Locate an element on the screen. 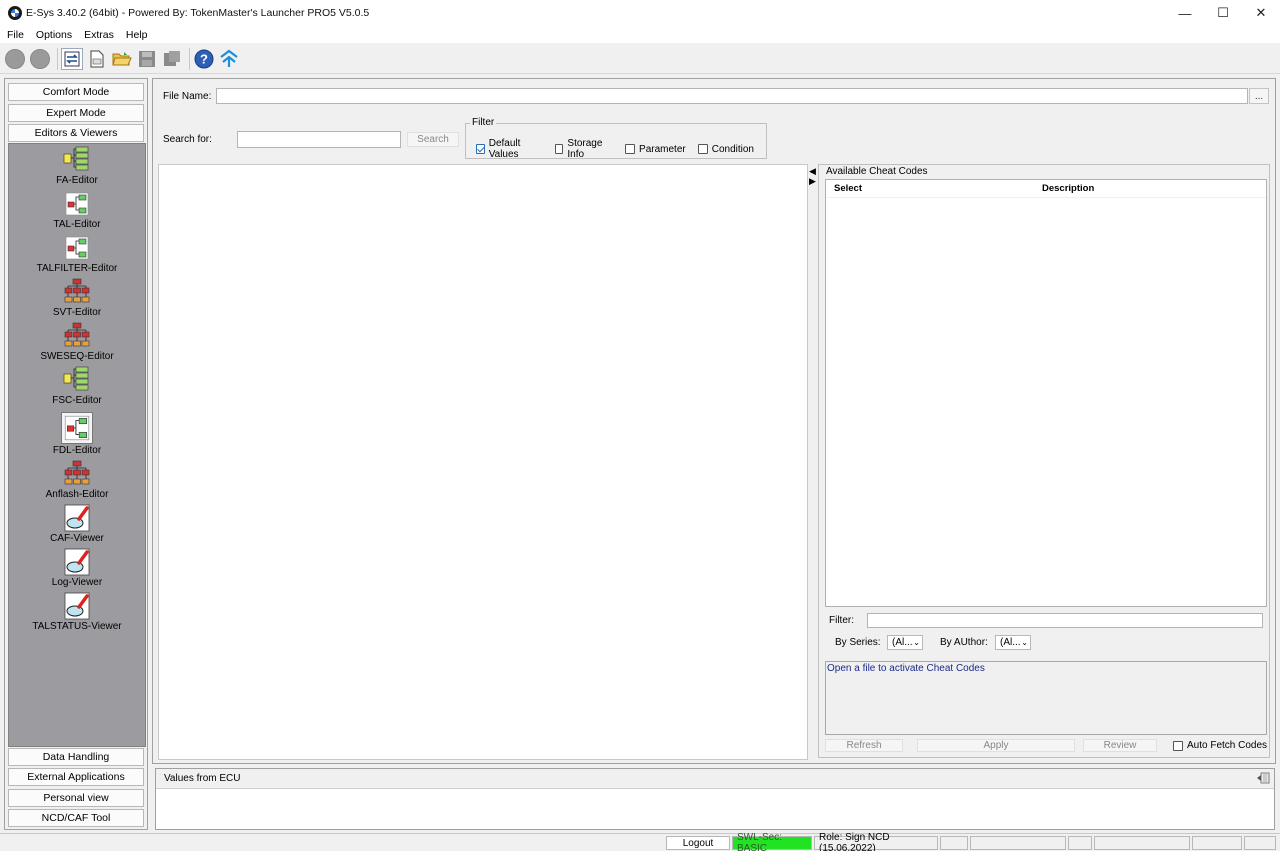 This screenshot has height=851, width=1280. swl-sec-status: SWL-Sec: BASIC is located at coordinates (772, 841).